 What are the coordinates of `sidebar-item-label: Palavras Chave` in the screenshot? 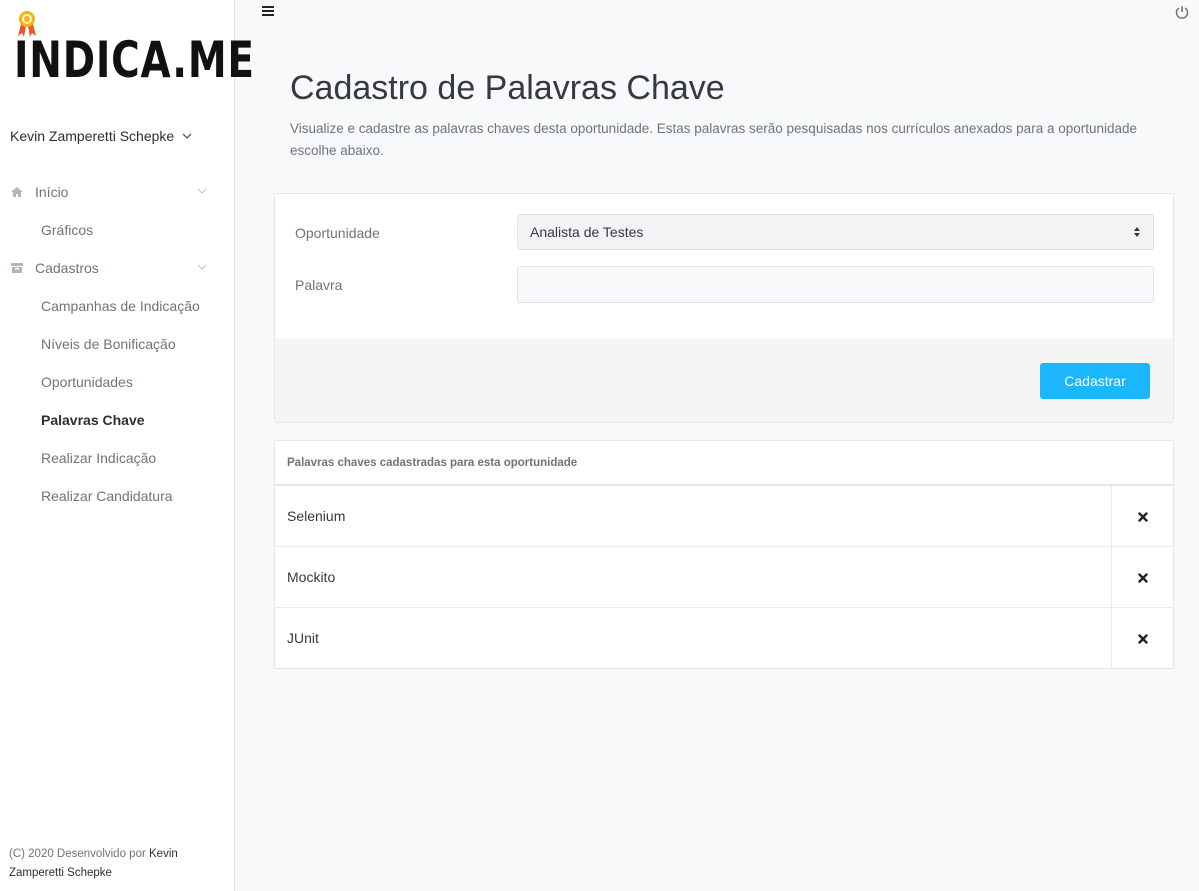 It's located at (93, 420).